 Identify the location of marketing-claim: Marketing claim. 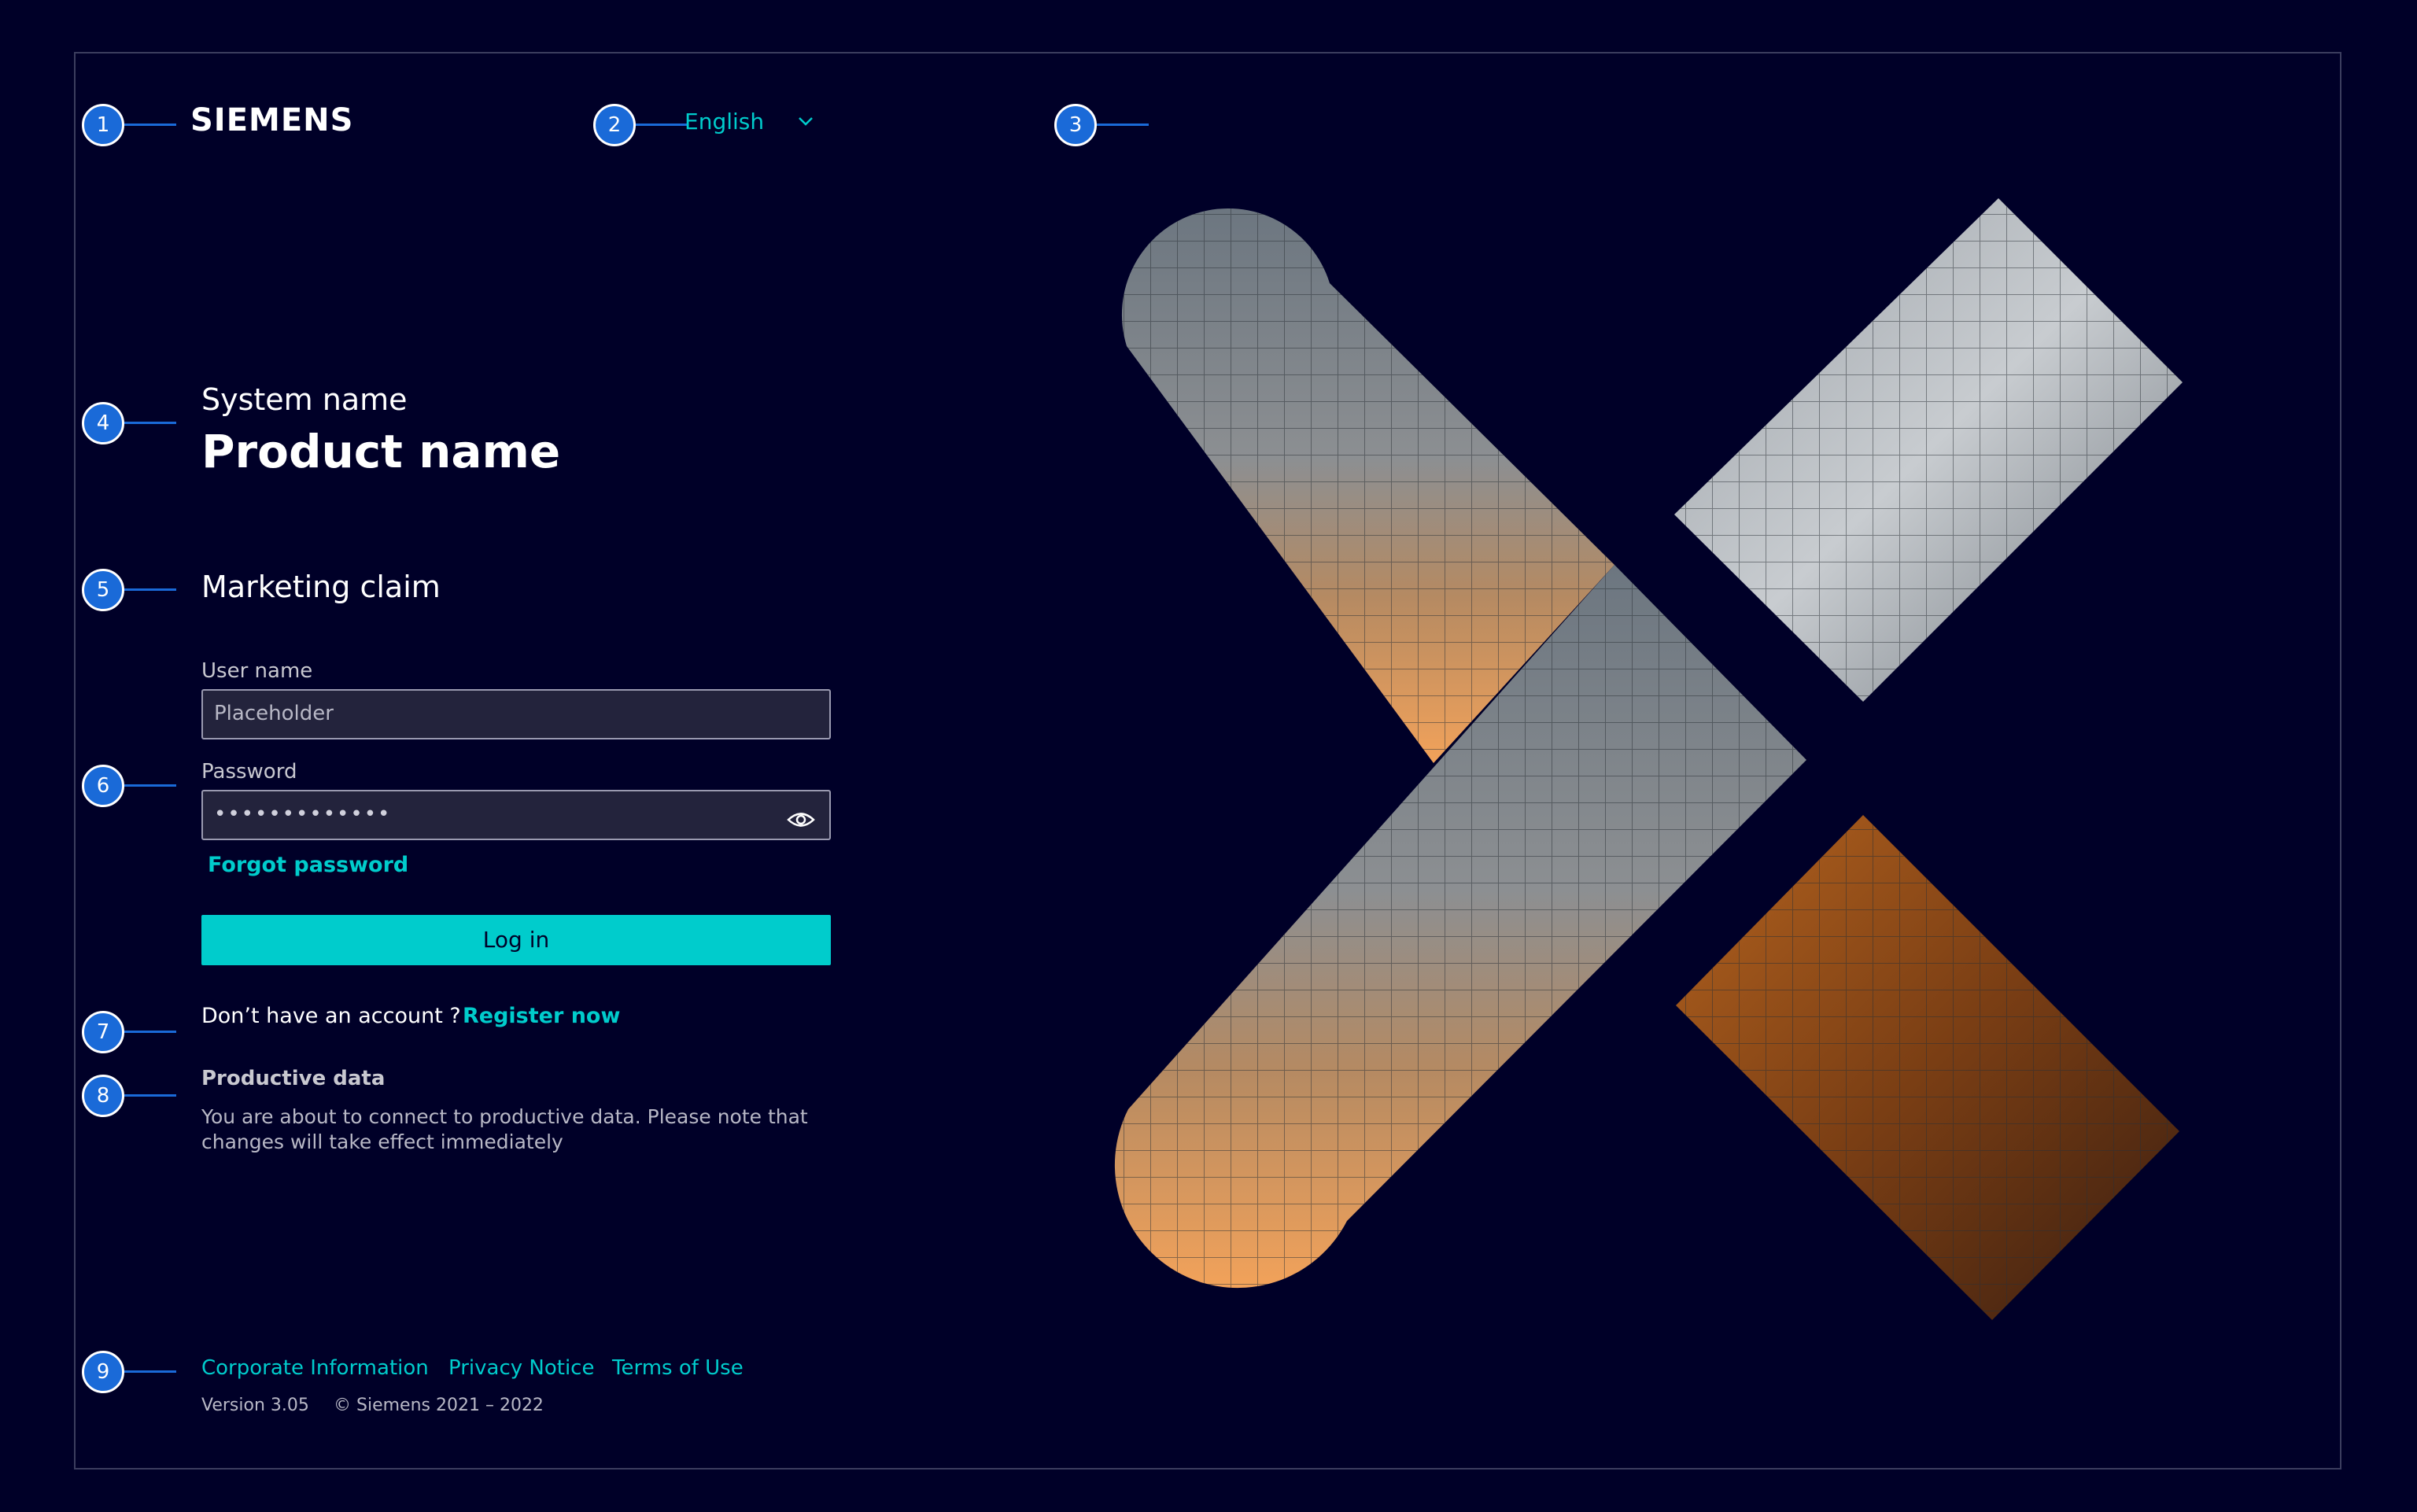
(321, 587).